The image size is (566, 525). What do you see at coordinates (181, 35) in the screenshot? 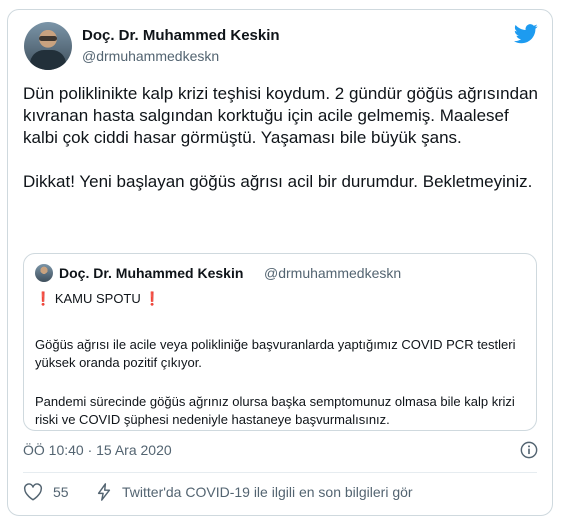
I see `author-name: Doç. Dr. Muhammed Keskin` at bounding box center [181, 35].